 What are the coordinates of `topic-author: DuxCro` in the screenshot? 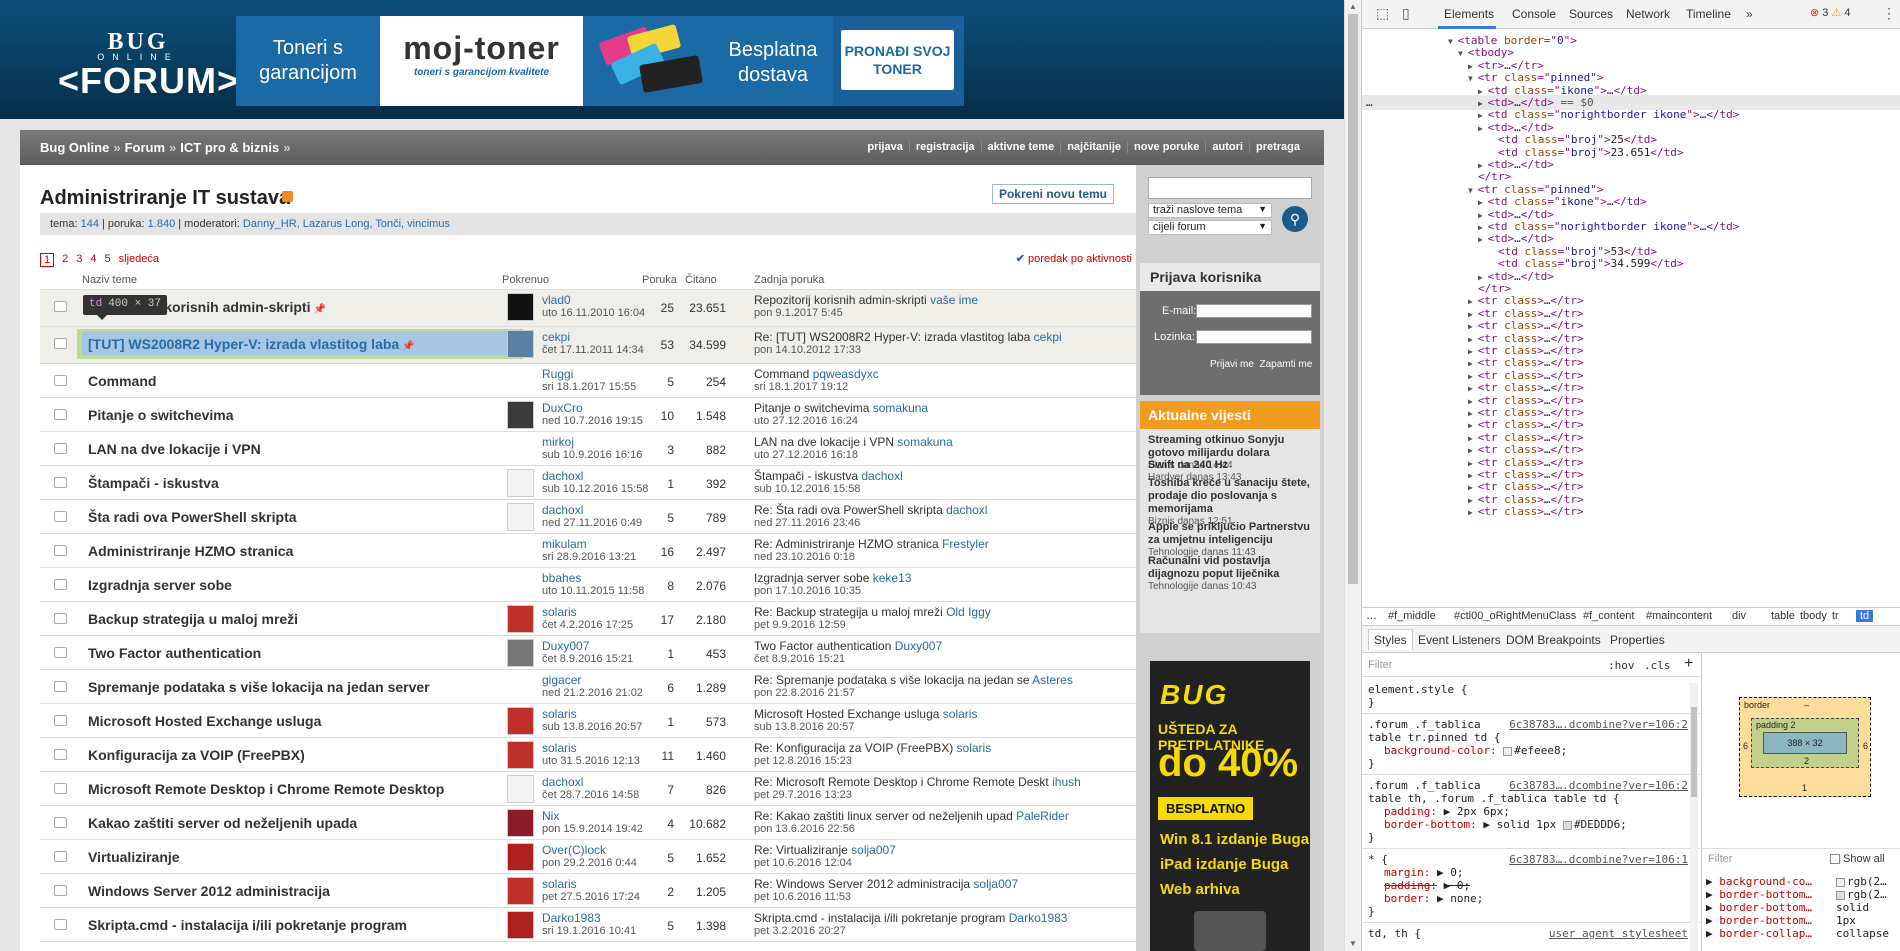 It's located at (562, 408).